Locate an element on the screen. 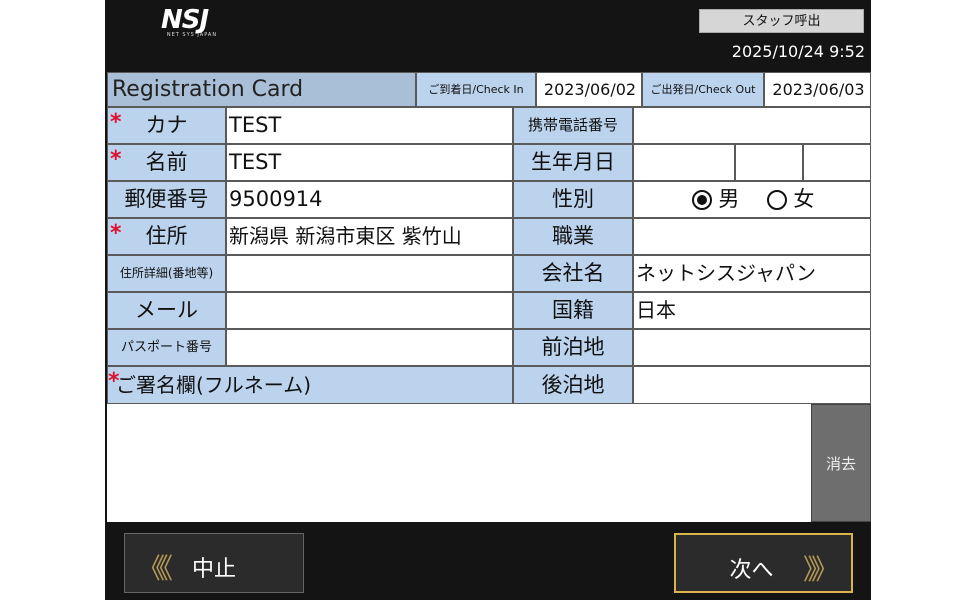 This screenshot has height=600, width=976. next-stay-input is located at coordinates (752, 385).